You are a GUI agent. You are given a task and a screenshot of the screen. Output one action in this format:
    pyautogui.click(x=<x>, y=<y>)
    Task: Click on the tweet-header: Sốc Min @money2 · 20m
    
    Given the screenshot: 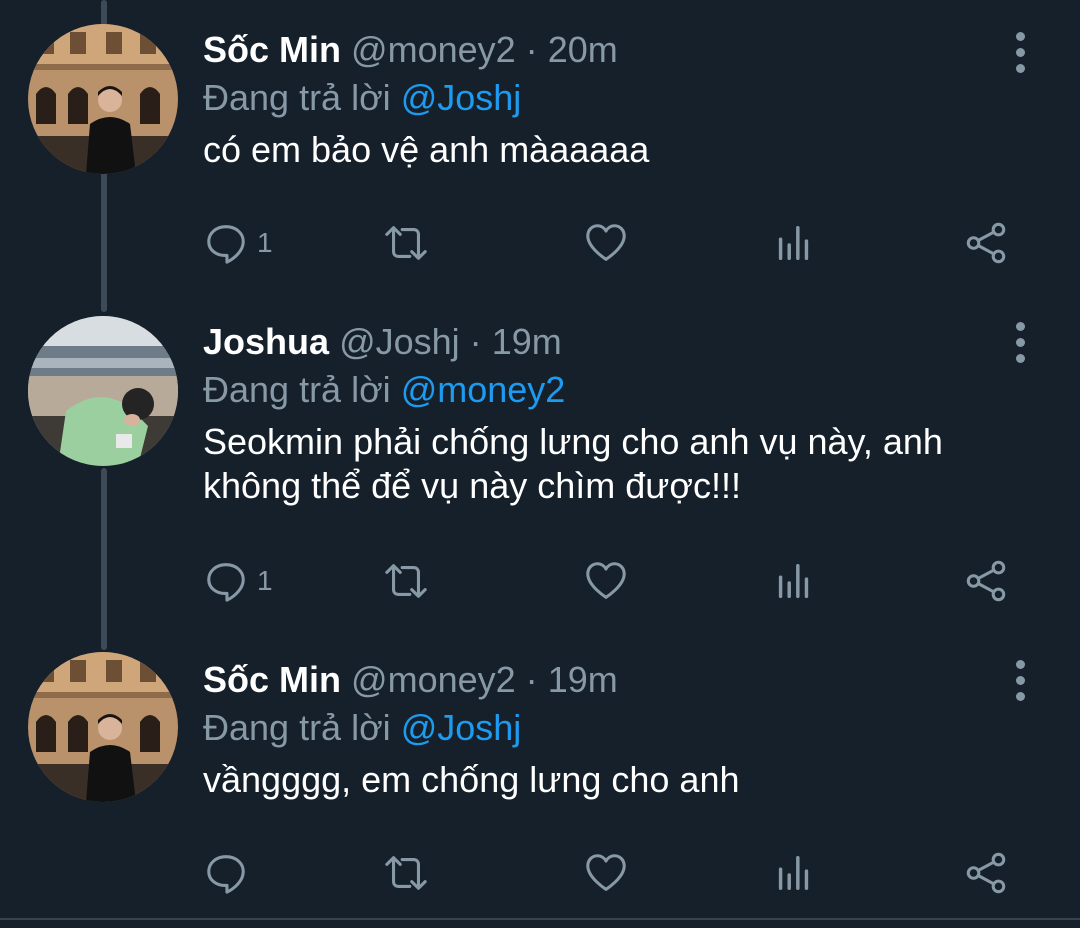 What is the action you would take?
    pyautogui.click(x=606, y=50)
    